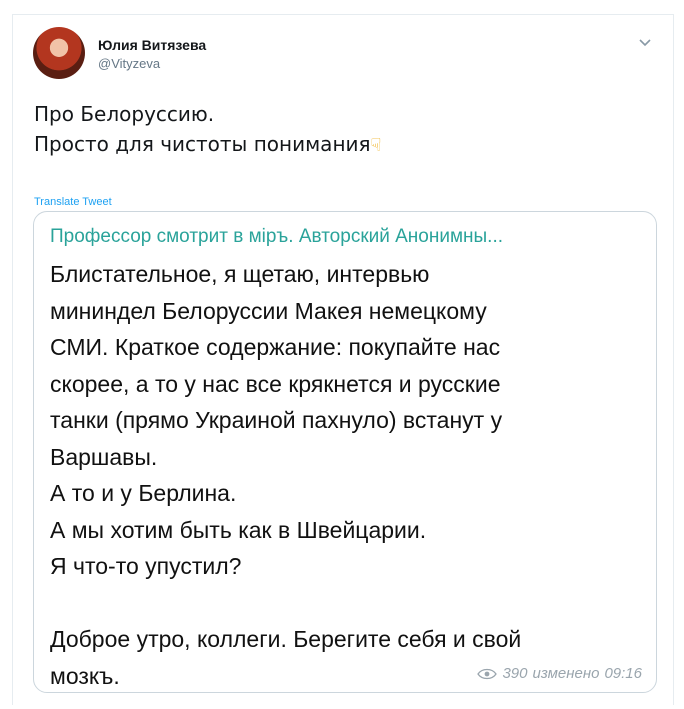 The width and height of the screenshot is (684, 709). What do you see at coordinates (515, 673) in the screenshot?
I see `view-count: 390` at bounding box center [515, 673].